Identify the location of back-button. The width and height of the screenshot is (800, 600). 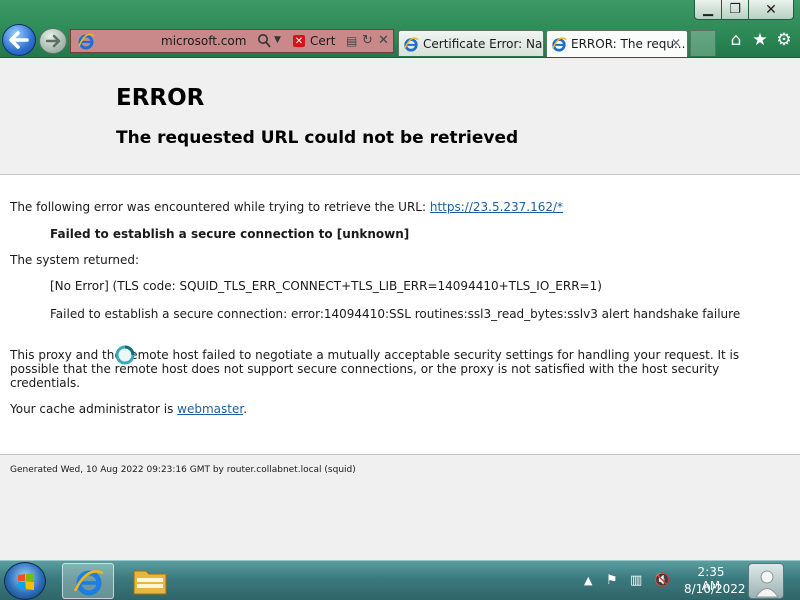
(19, 40).